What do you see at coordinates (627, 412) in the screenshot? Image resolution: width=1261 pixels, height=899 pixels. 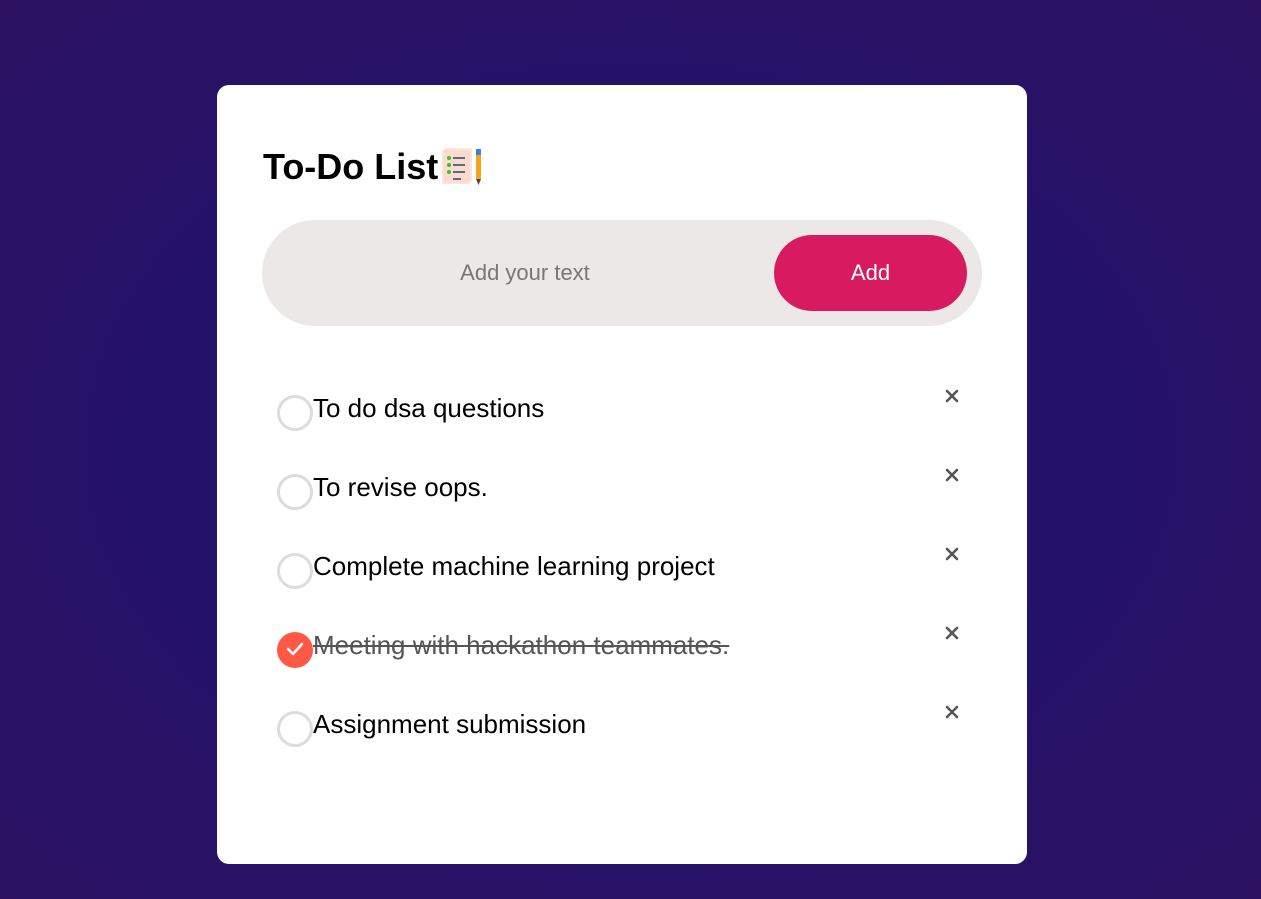 I see `task-item: To do dsa questions` at bounding box center [627, 412].